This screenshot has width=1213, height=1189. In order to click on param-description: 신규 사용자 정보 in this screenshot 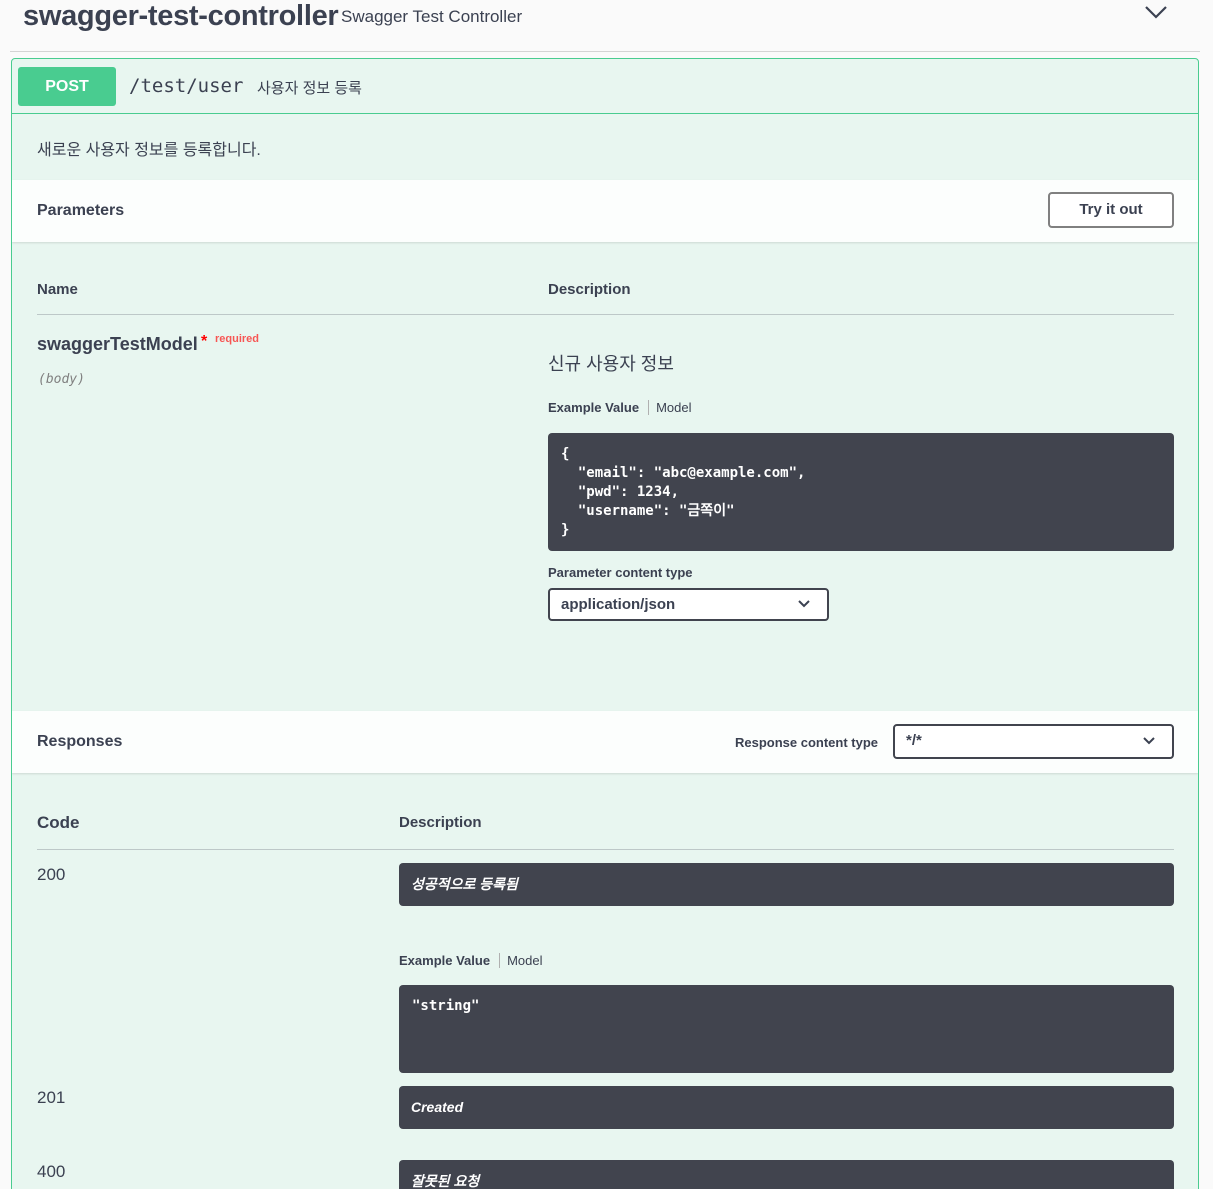, I will do `click(611, 364)`.